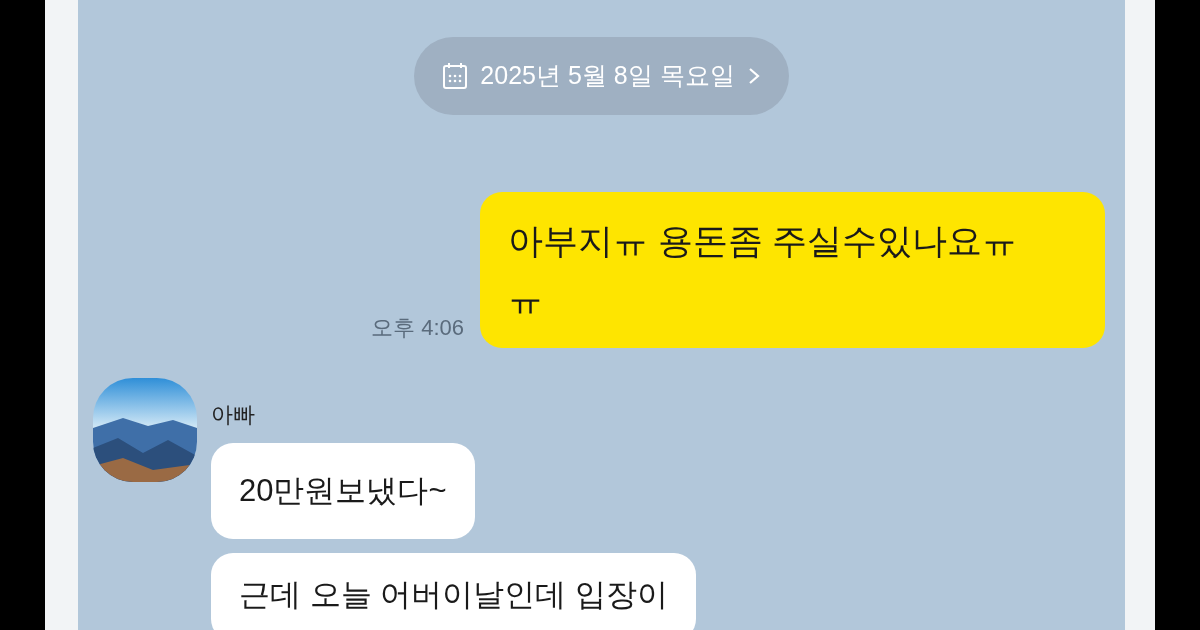  I want to click on message-time: 오후 4:06, so click(417, 328).